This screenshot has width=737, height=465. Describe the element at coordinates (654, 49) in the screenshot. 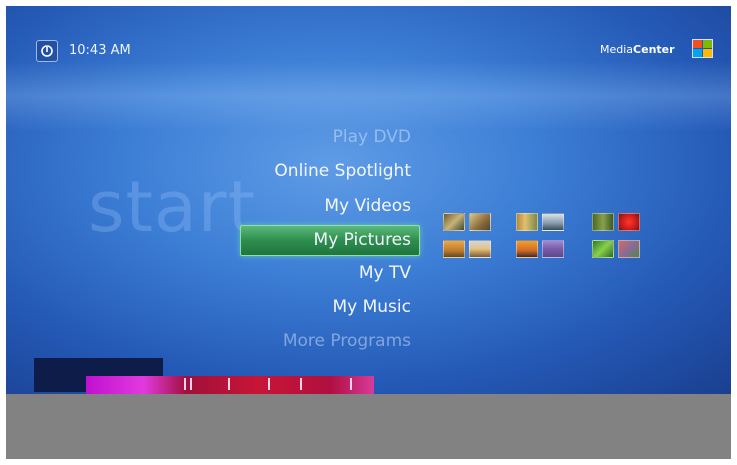

I see `brand-text-bold: Center` at that location.